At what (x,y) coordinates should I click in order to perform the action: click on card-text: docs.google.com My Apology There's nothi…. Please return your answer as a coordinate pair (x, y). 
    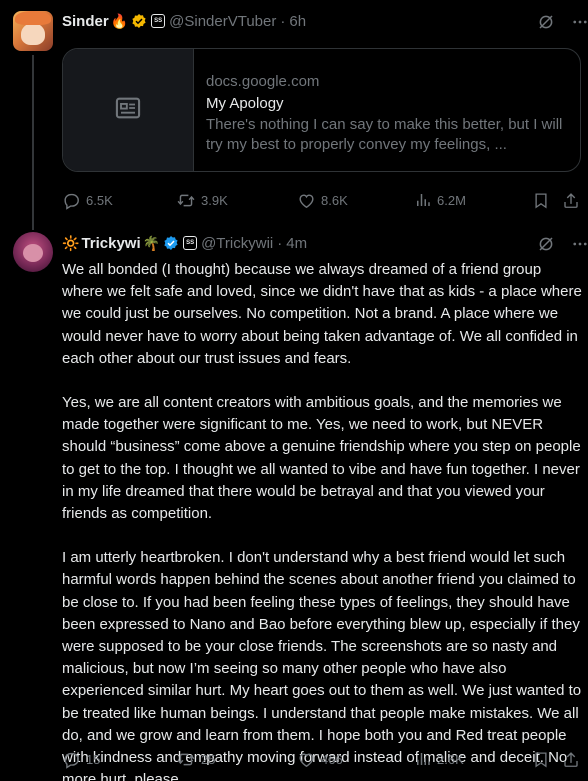
    Looking at the image, I should click on (390, 113).